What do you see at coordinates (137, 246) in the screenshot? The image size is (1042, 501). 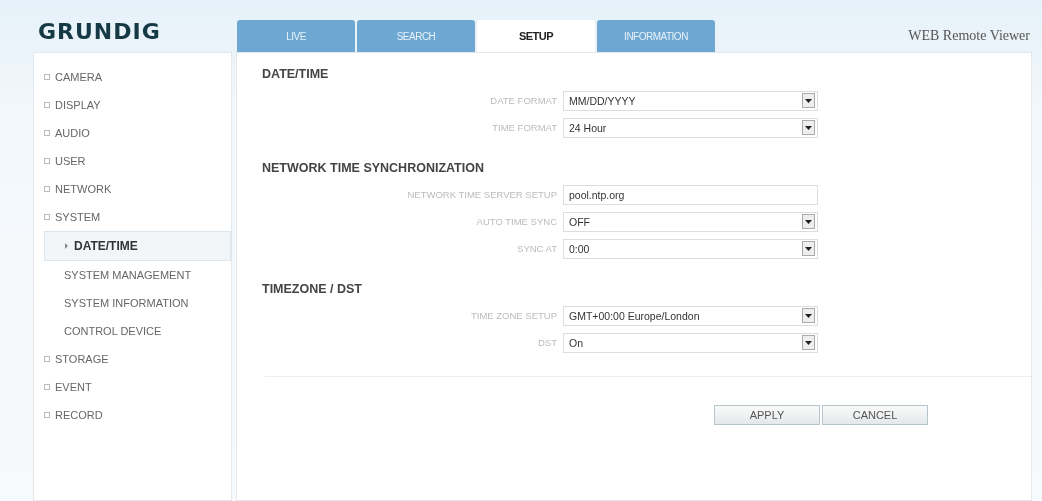 I see `sidebar-item: DATE/TIME` at bounding box center [137, 246].